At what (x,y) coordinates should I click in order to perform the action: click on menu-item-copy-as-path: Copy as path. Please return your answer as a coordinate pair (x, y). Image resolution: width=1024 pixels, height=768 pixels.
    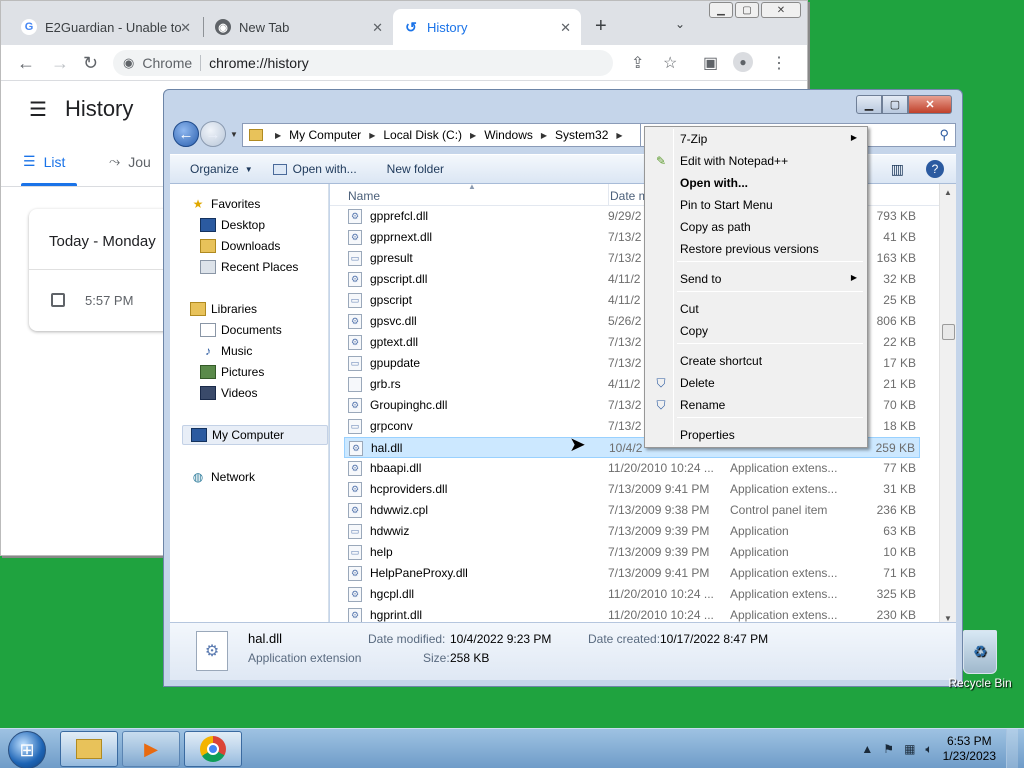
    Looking at the image, I should click on (756, 227).